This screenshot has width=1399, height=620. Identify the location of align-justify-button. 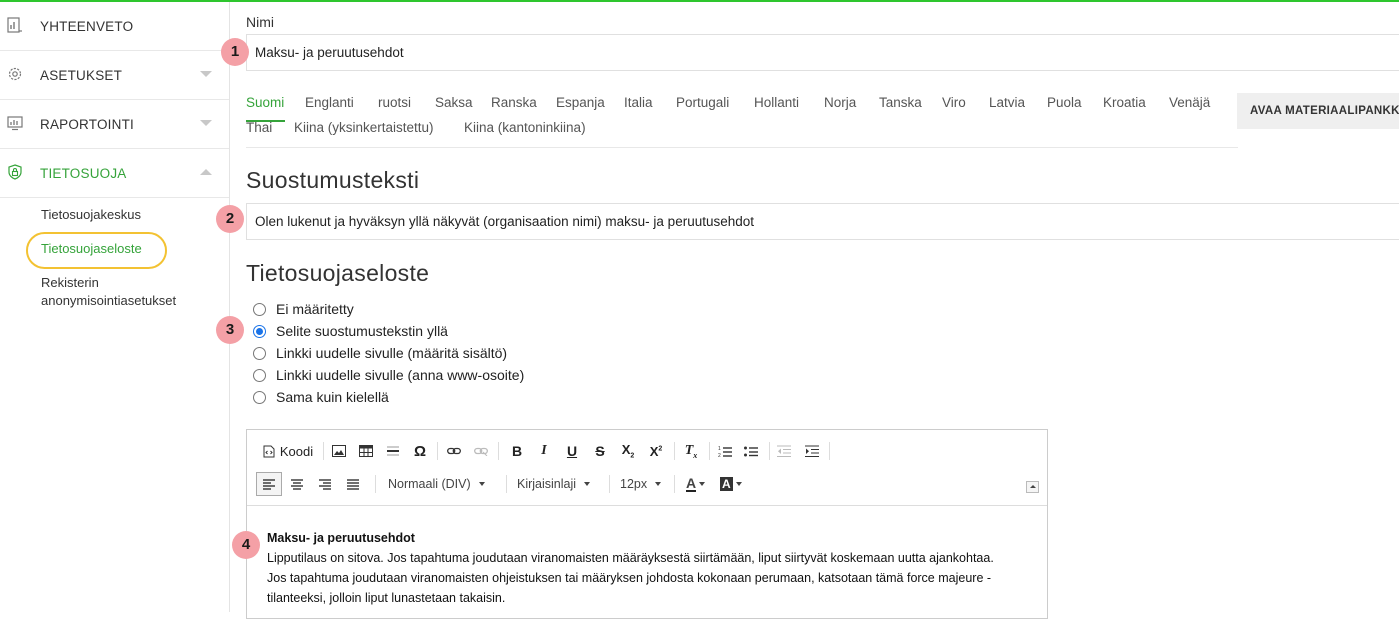
(353, 484).